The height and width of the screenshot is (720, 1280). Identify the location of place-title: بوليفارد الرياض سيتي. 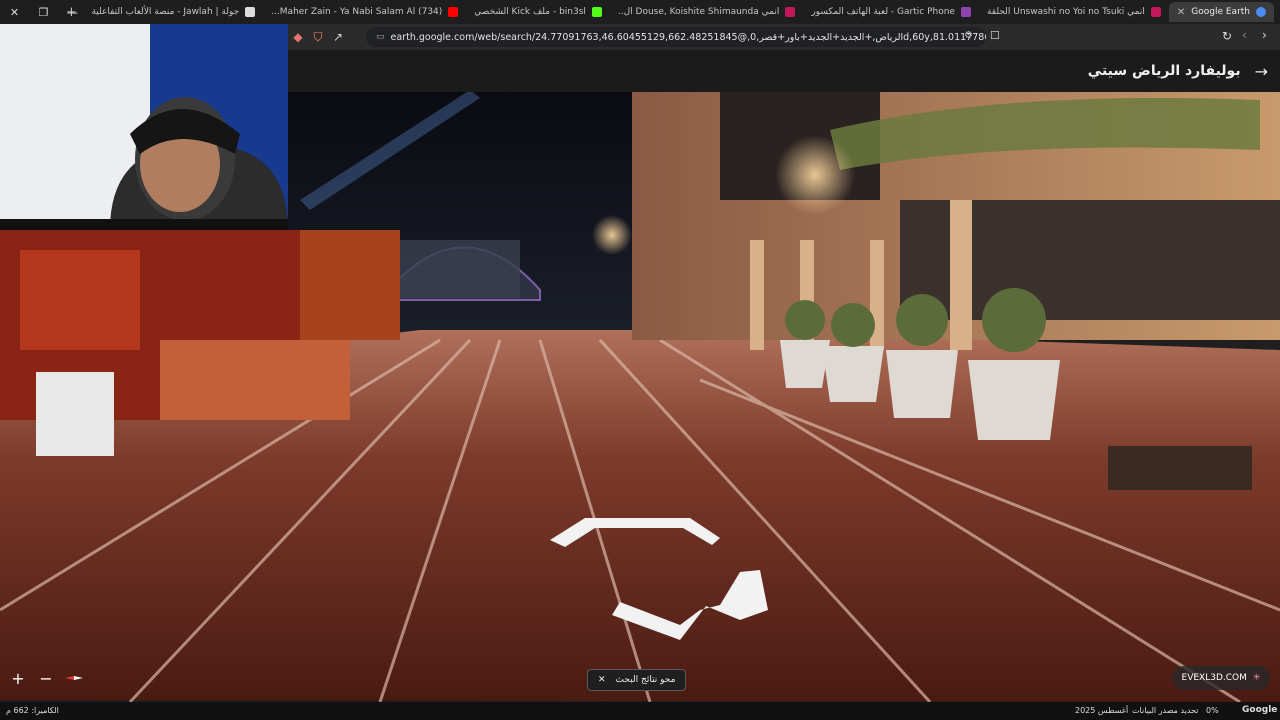
(1164, 71).